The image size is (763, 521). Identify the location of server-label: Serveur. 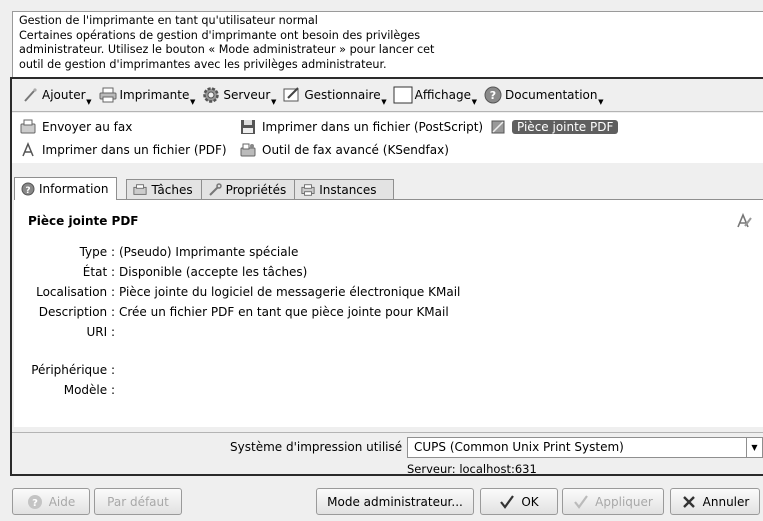
(247, 95).